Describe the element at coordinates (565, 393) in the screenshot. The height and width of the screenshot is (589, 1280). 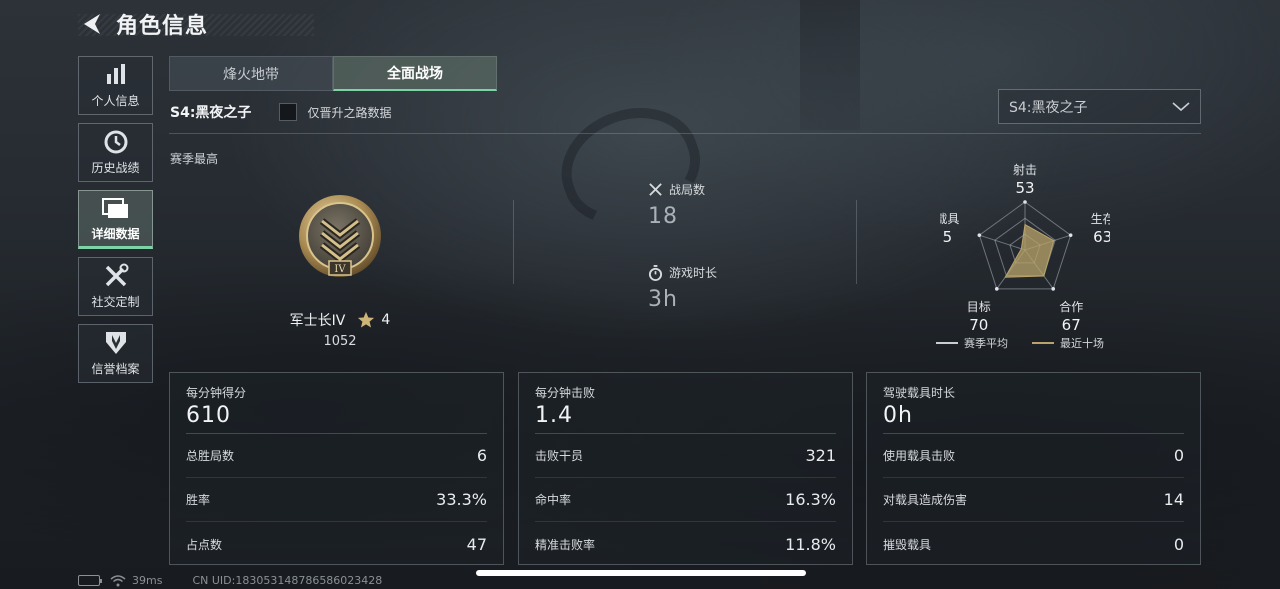
I see `card-title: 每分钟击败` at that location.